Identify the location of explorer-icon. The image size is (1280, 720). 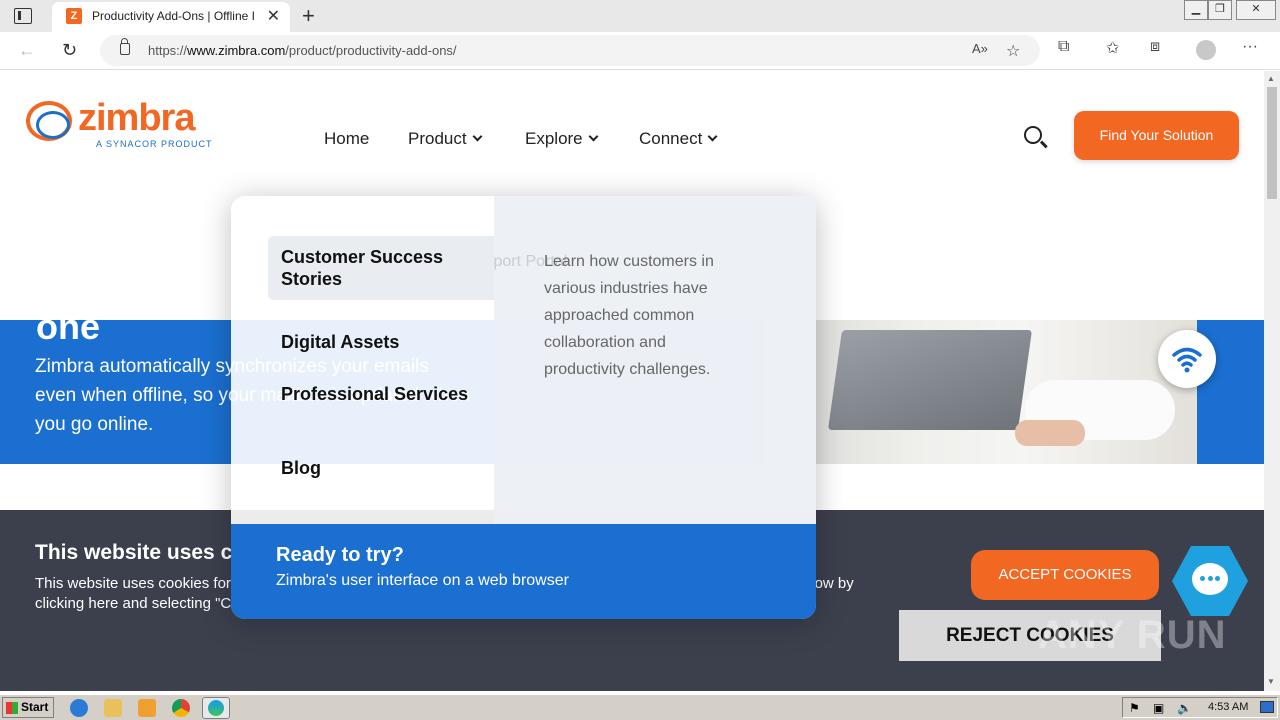
(113, 708).